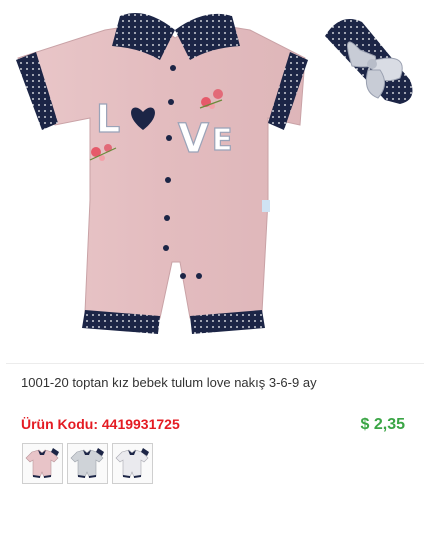 The image size is (438, 548). I want to click on love-letter-e: E, so click(222, 140).